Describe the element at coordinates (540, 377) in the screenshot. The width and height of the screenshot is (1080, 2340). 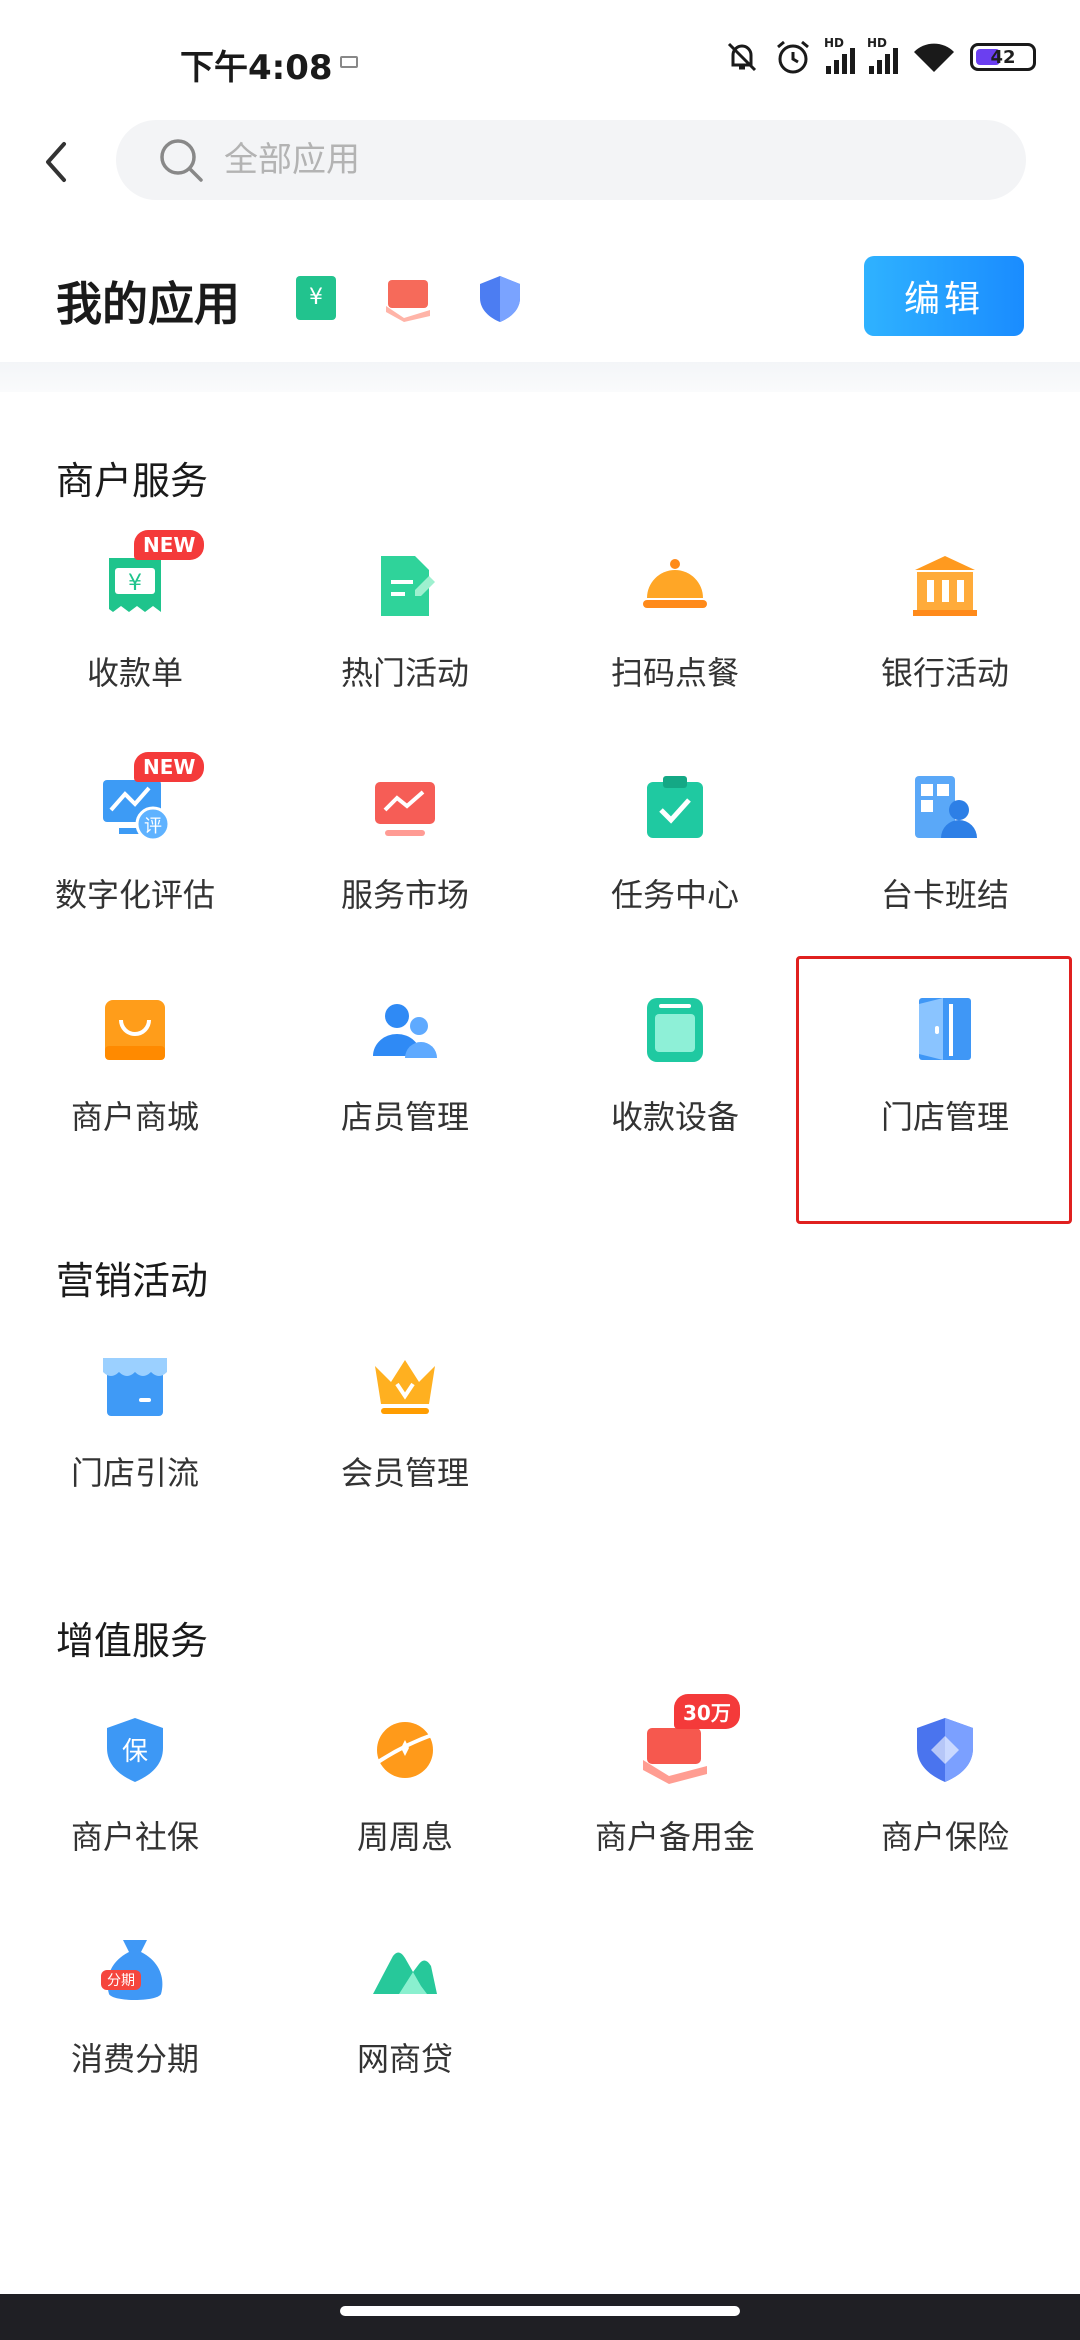
I see `divider` at that location.